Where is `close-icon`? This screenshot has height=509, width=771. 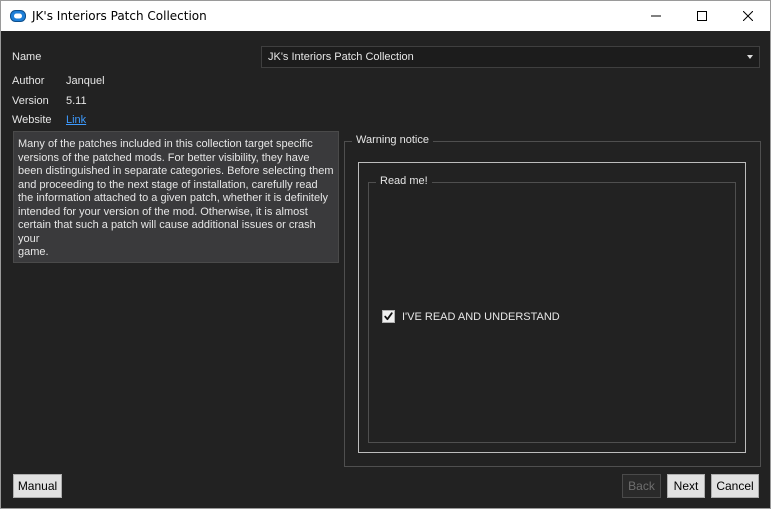
close-icon is located at coordinates (748, 16).